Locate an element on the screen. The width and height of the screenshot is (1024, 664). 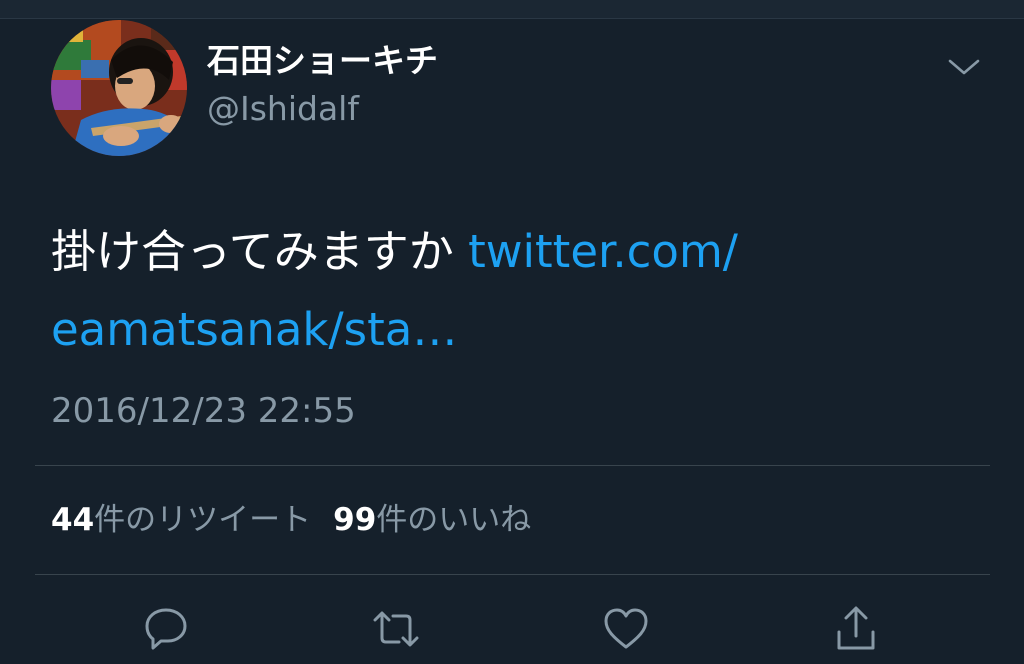
like-stat: 99件のいいね is located at coordinates (432, 520).